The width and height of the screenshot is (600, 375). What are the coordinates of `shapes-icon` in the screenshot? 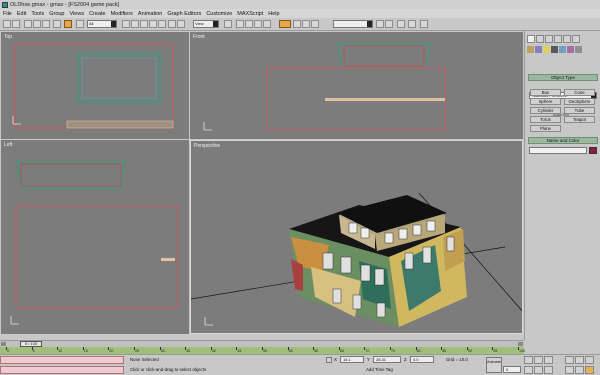 It's located at (538, 49).